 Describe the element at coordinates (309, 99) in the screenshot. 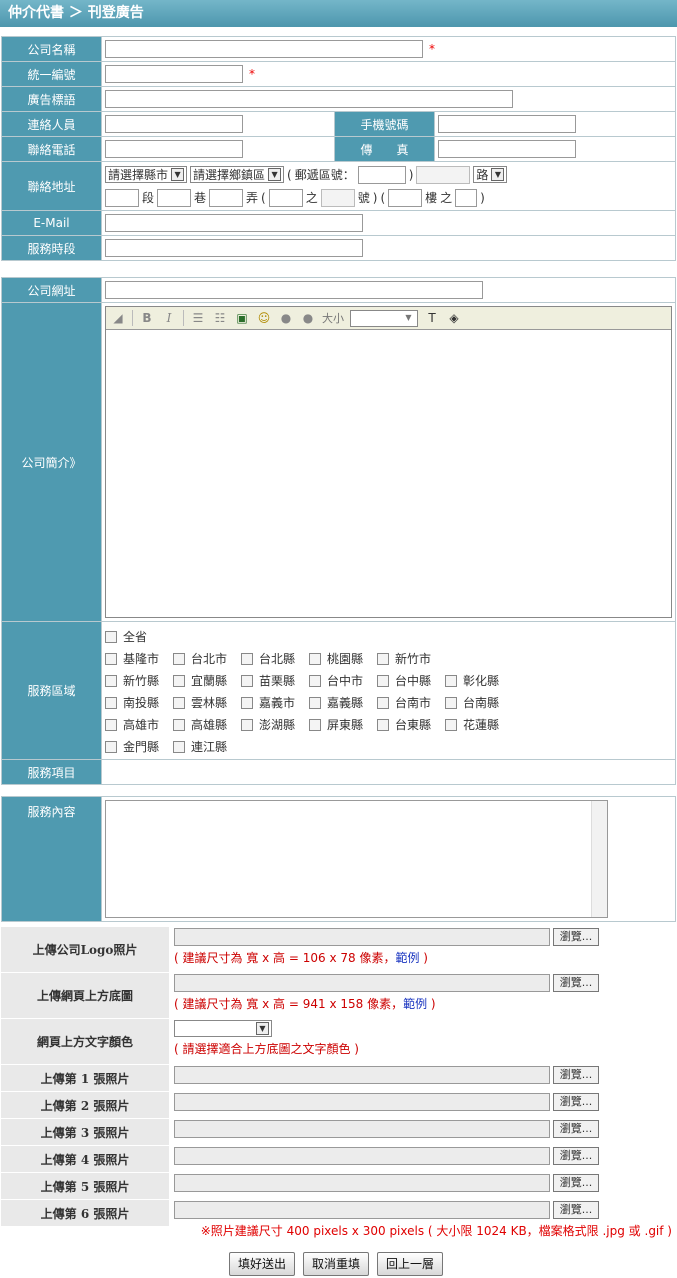

I see `ad-title-input` at that location.